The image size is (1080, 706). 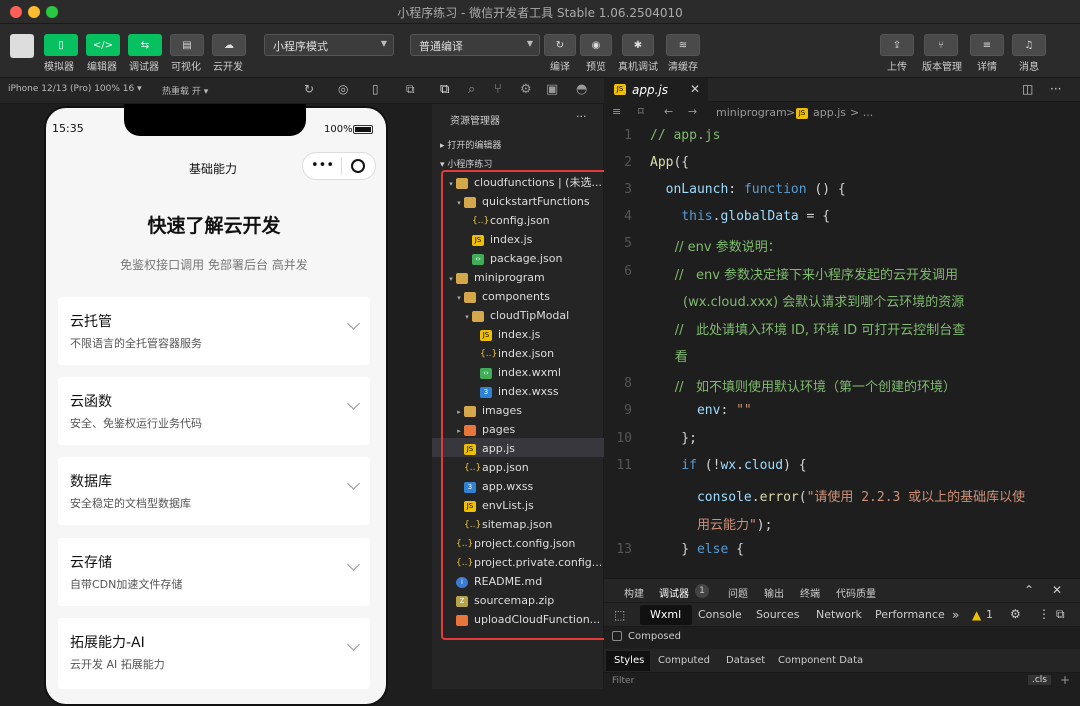 What do you see at coordinates (745, 660) in the screenshot?
I see `tab-dataset: Dataset` at bounding box center [745, 660].